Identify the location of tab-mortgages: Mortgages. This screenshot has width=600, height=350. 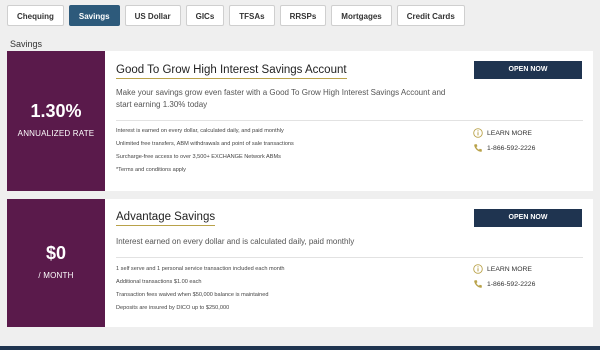
(361, 15).